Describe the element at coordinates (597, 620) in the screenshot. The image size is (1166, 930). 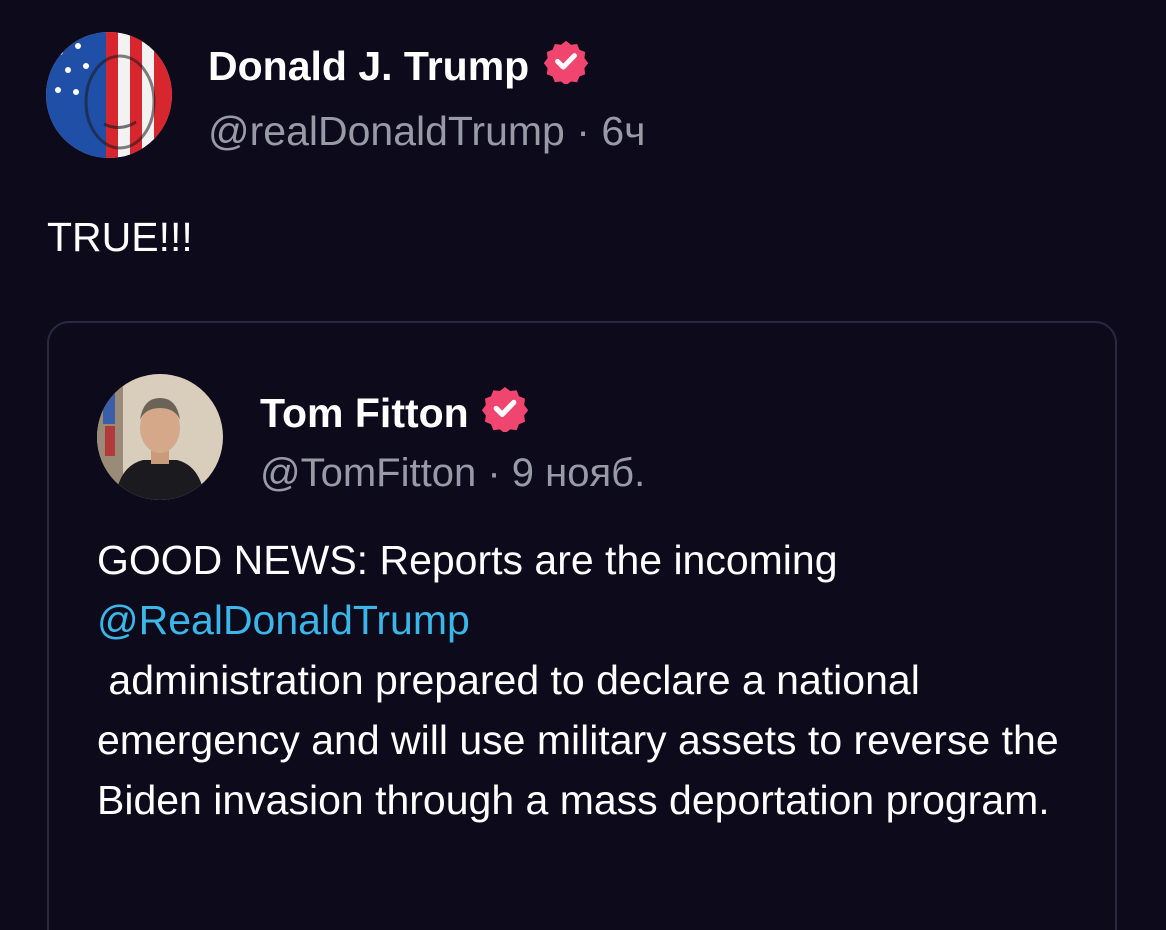
I see `mention-link: @RealDonaldTrump` at that location.